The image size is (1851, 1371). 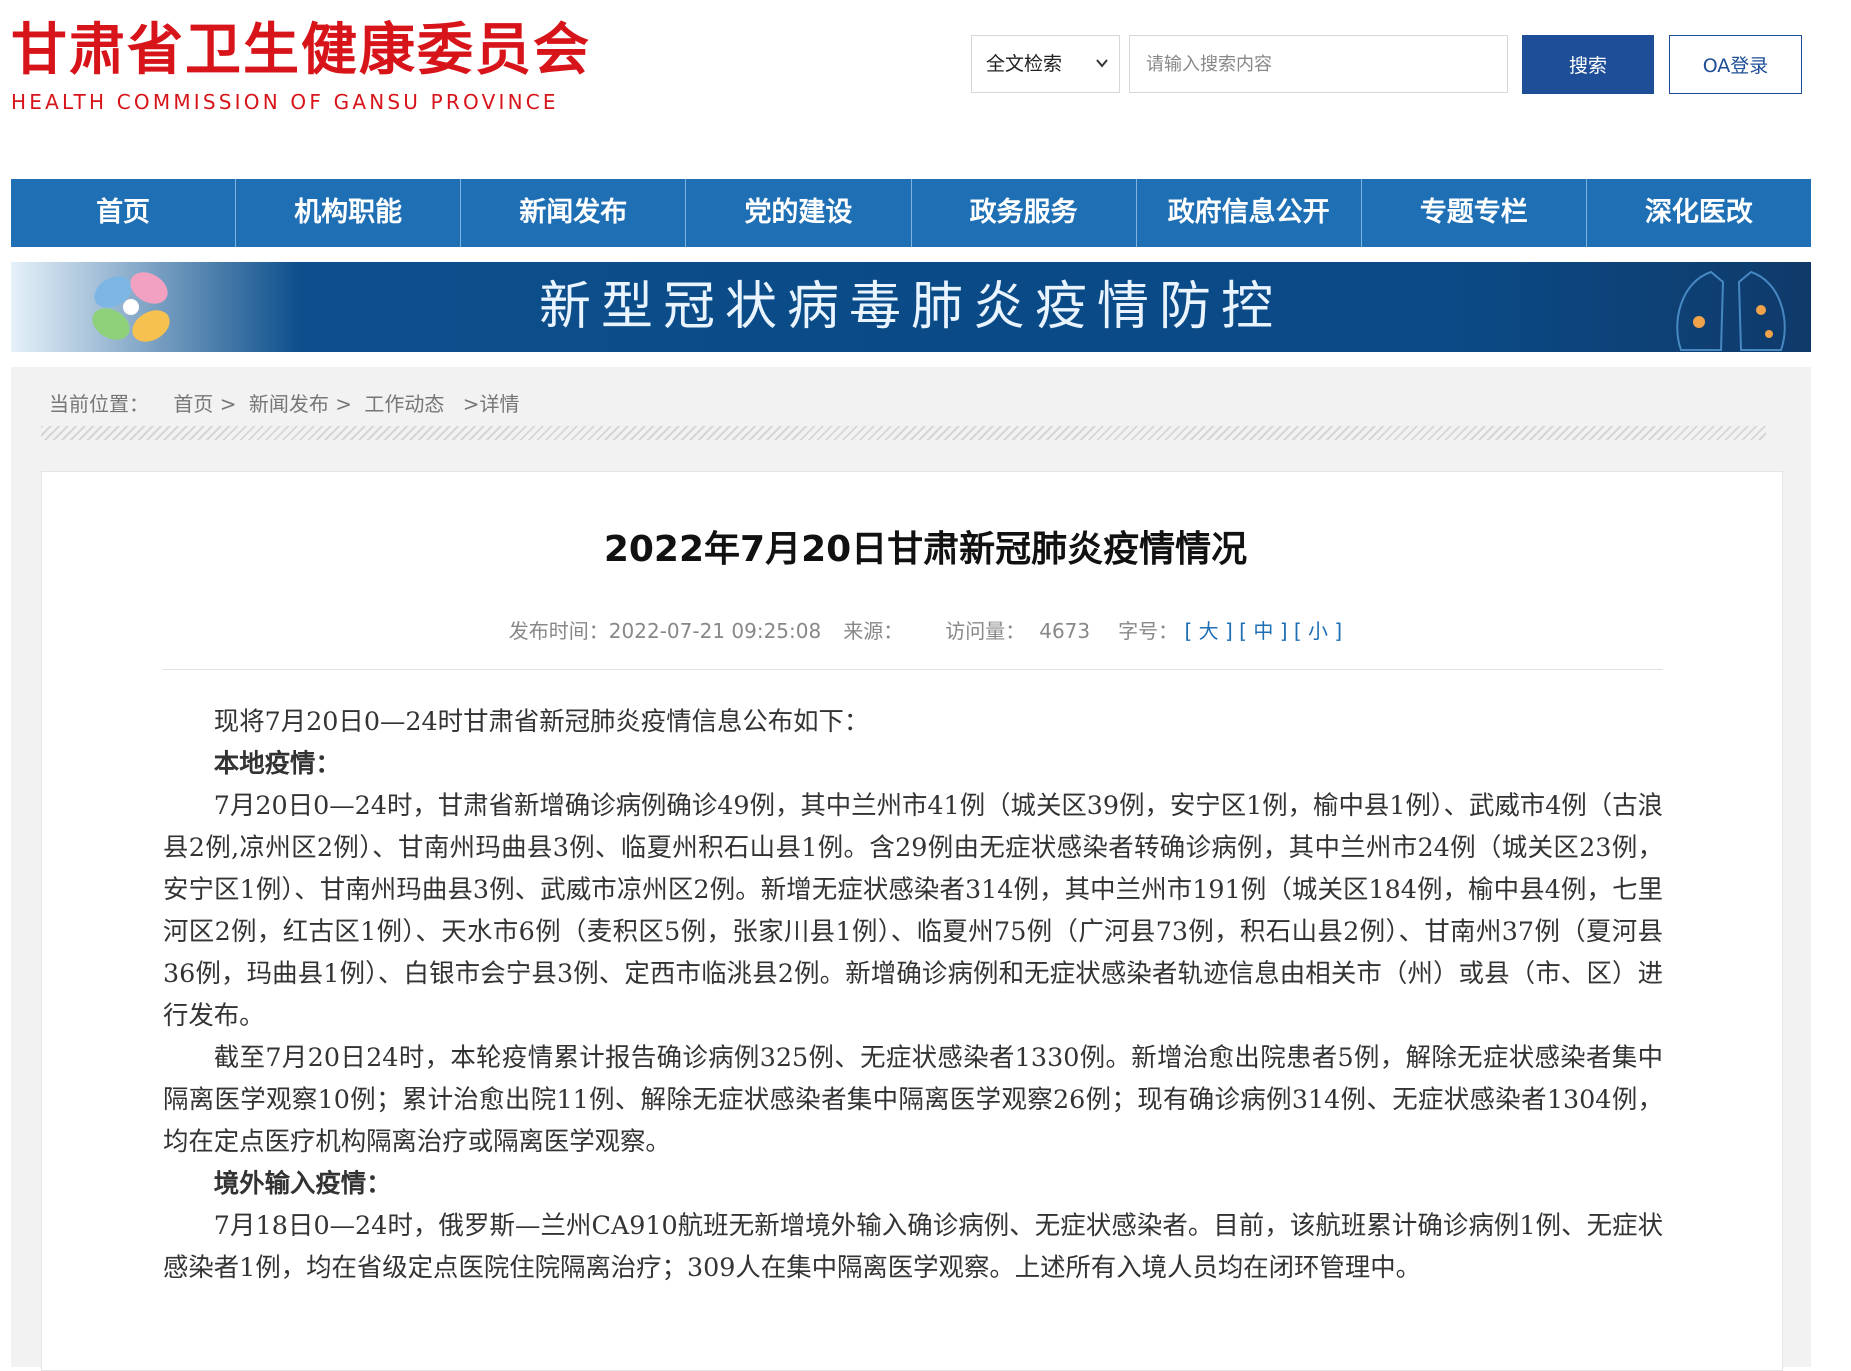 I want to click on nav-item-institution: 机构职能, so click(x=347, y=213).